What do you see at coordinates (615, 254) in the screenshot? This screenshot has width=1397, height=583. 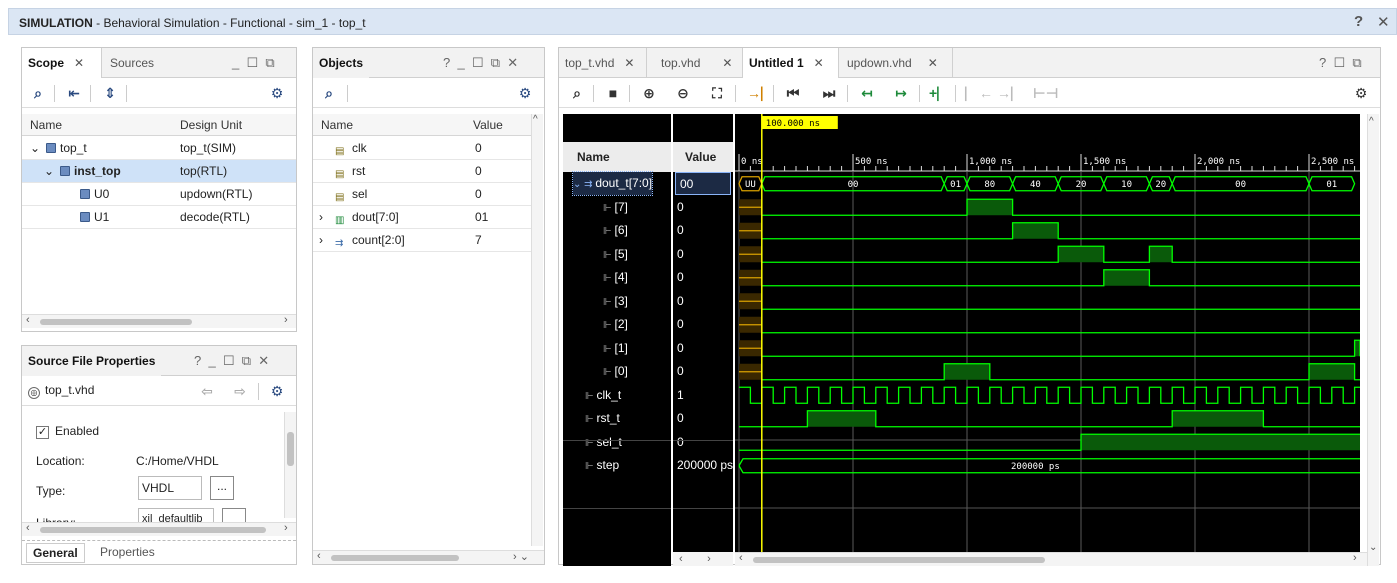 I see `signal-name: ⊩ [5]` at bounding box center [615, 254].